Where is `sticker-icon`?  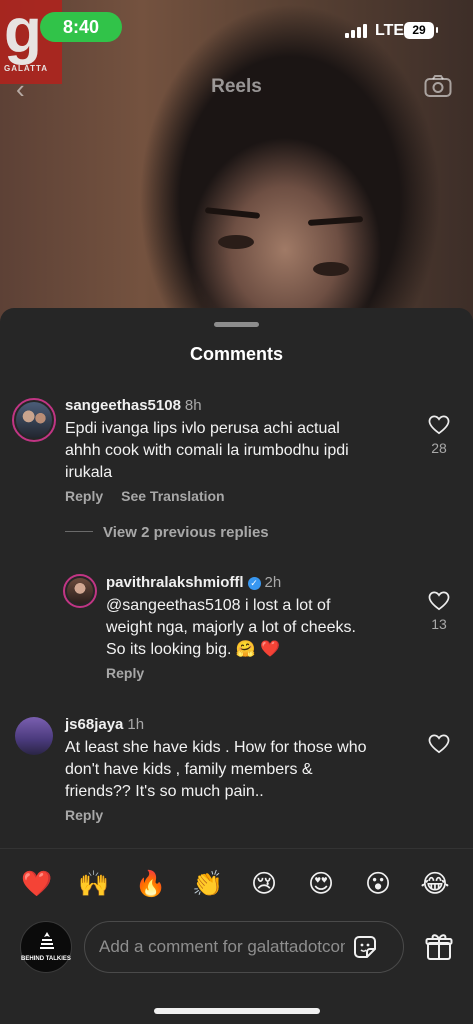
sticker-icon is located at coordinates (365, 947).